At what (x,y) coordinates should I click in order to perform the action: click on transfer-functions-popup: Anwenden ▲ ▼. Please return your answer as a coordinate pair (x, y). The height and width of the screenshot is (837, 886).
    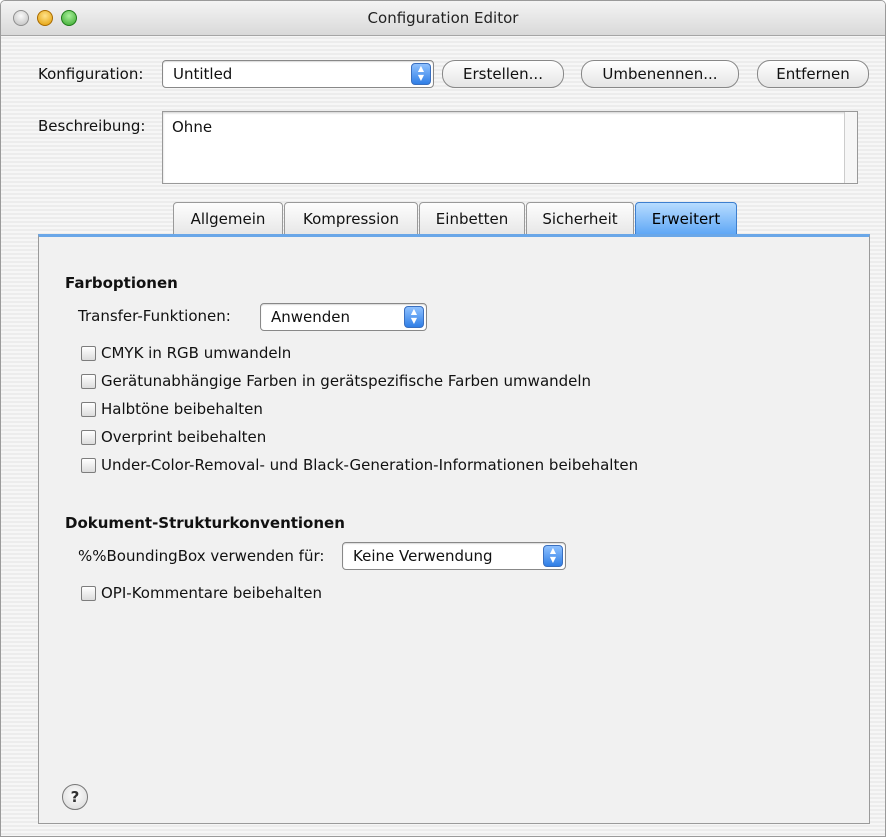
    Looking at the image, I should click on (343, 317).